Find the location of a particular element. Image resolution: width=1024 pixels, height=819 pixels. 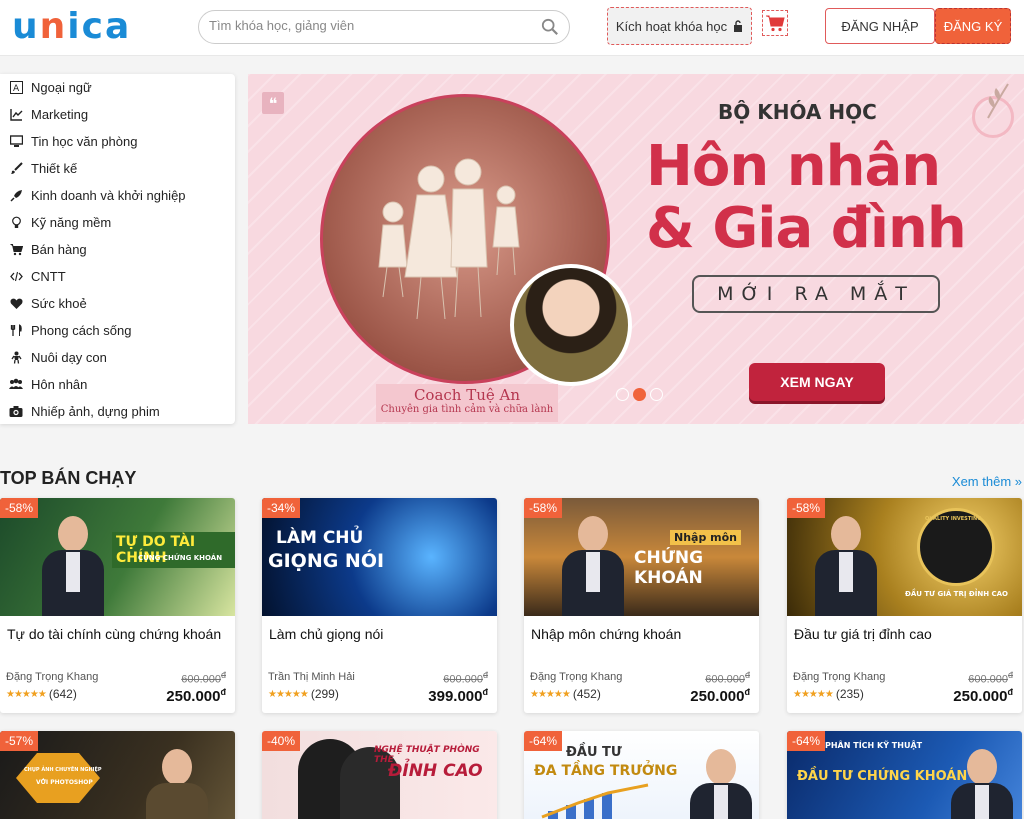

leaf-icon is located at coordinates (998, 101).